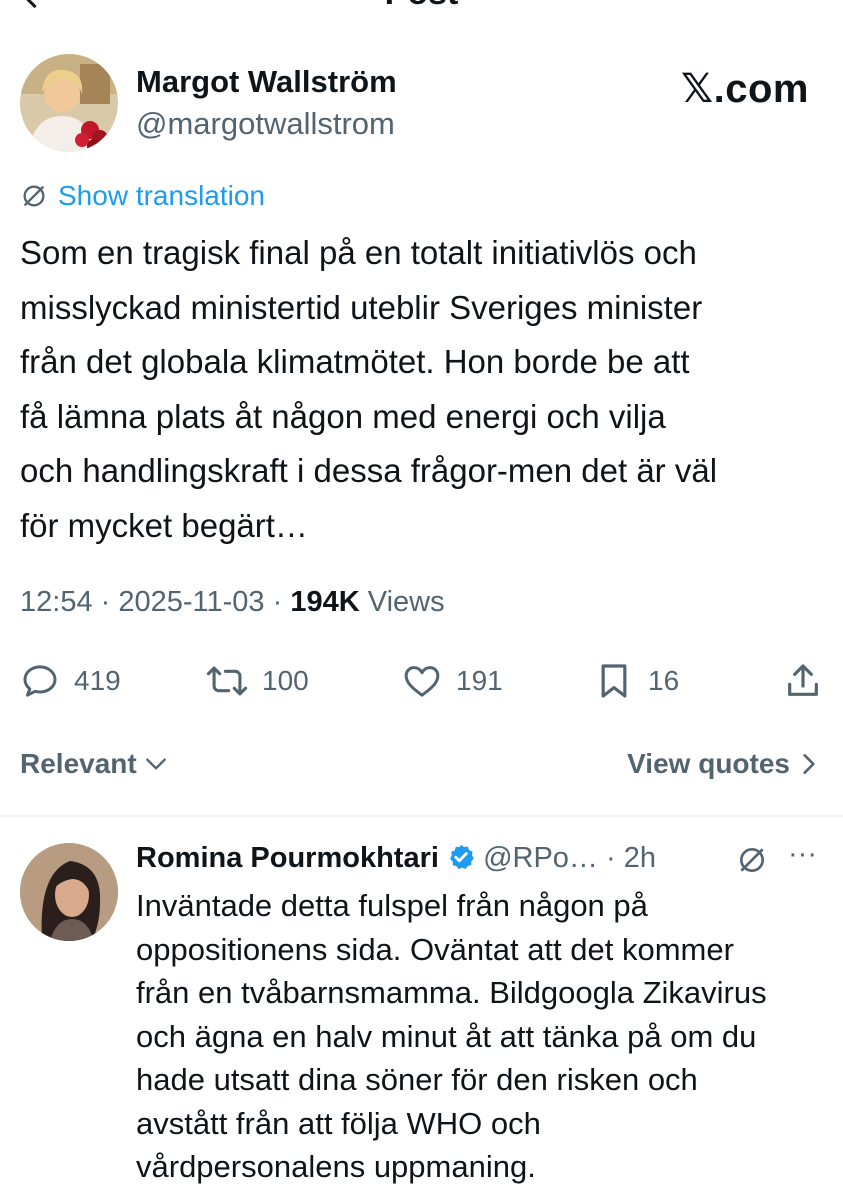 Image resolution: width=843 pixels, height=1200 pixels. What do you see at coordinates (614, 681) in the screenshot?
I see `bookmark-icon` at bounding box center [614, 681].